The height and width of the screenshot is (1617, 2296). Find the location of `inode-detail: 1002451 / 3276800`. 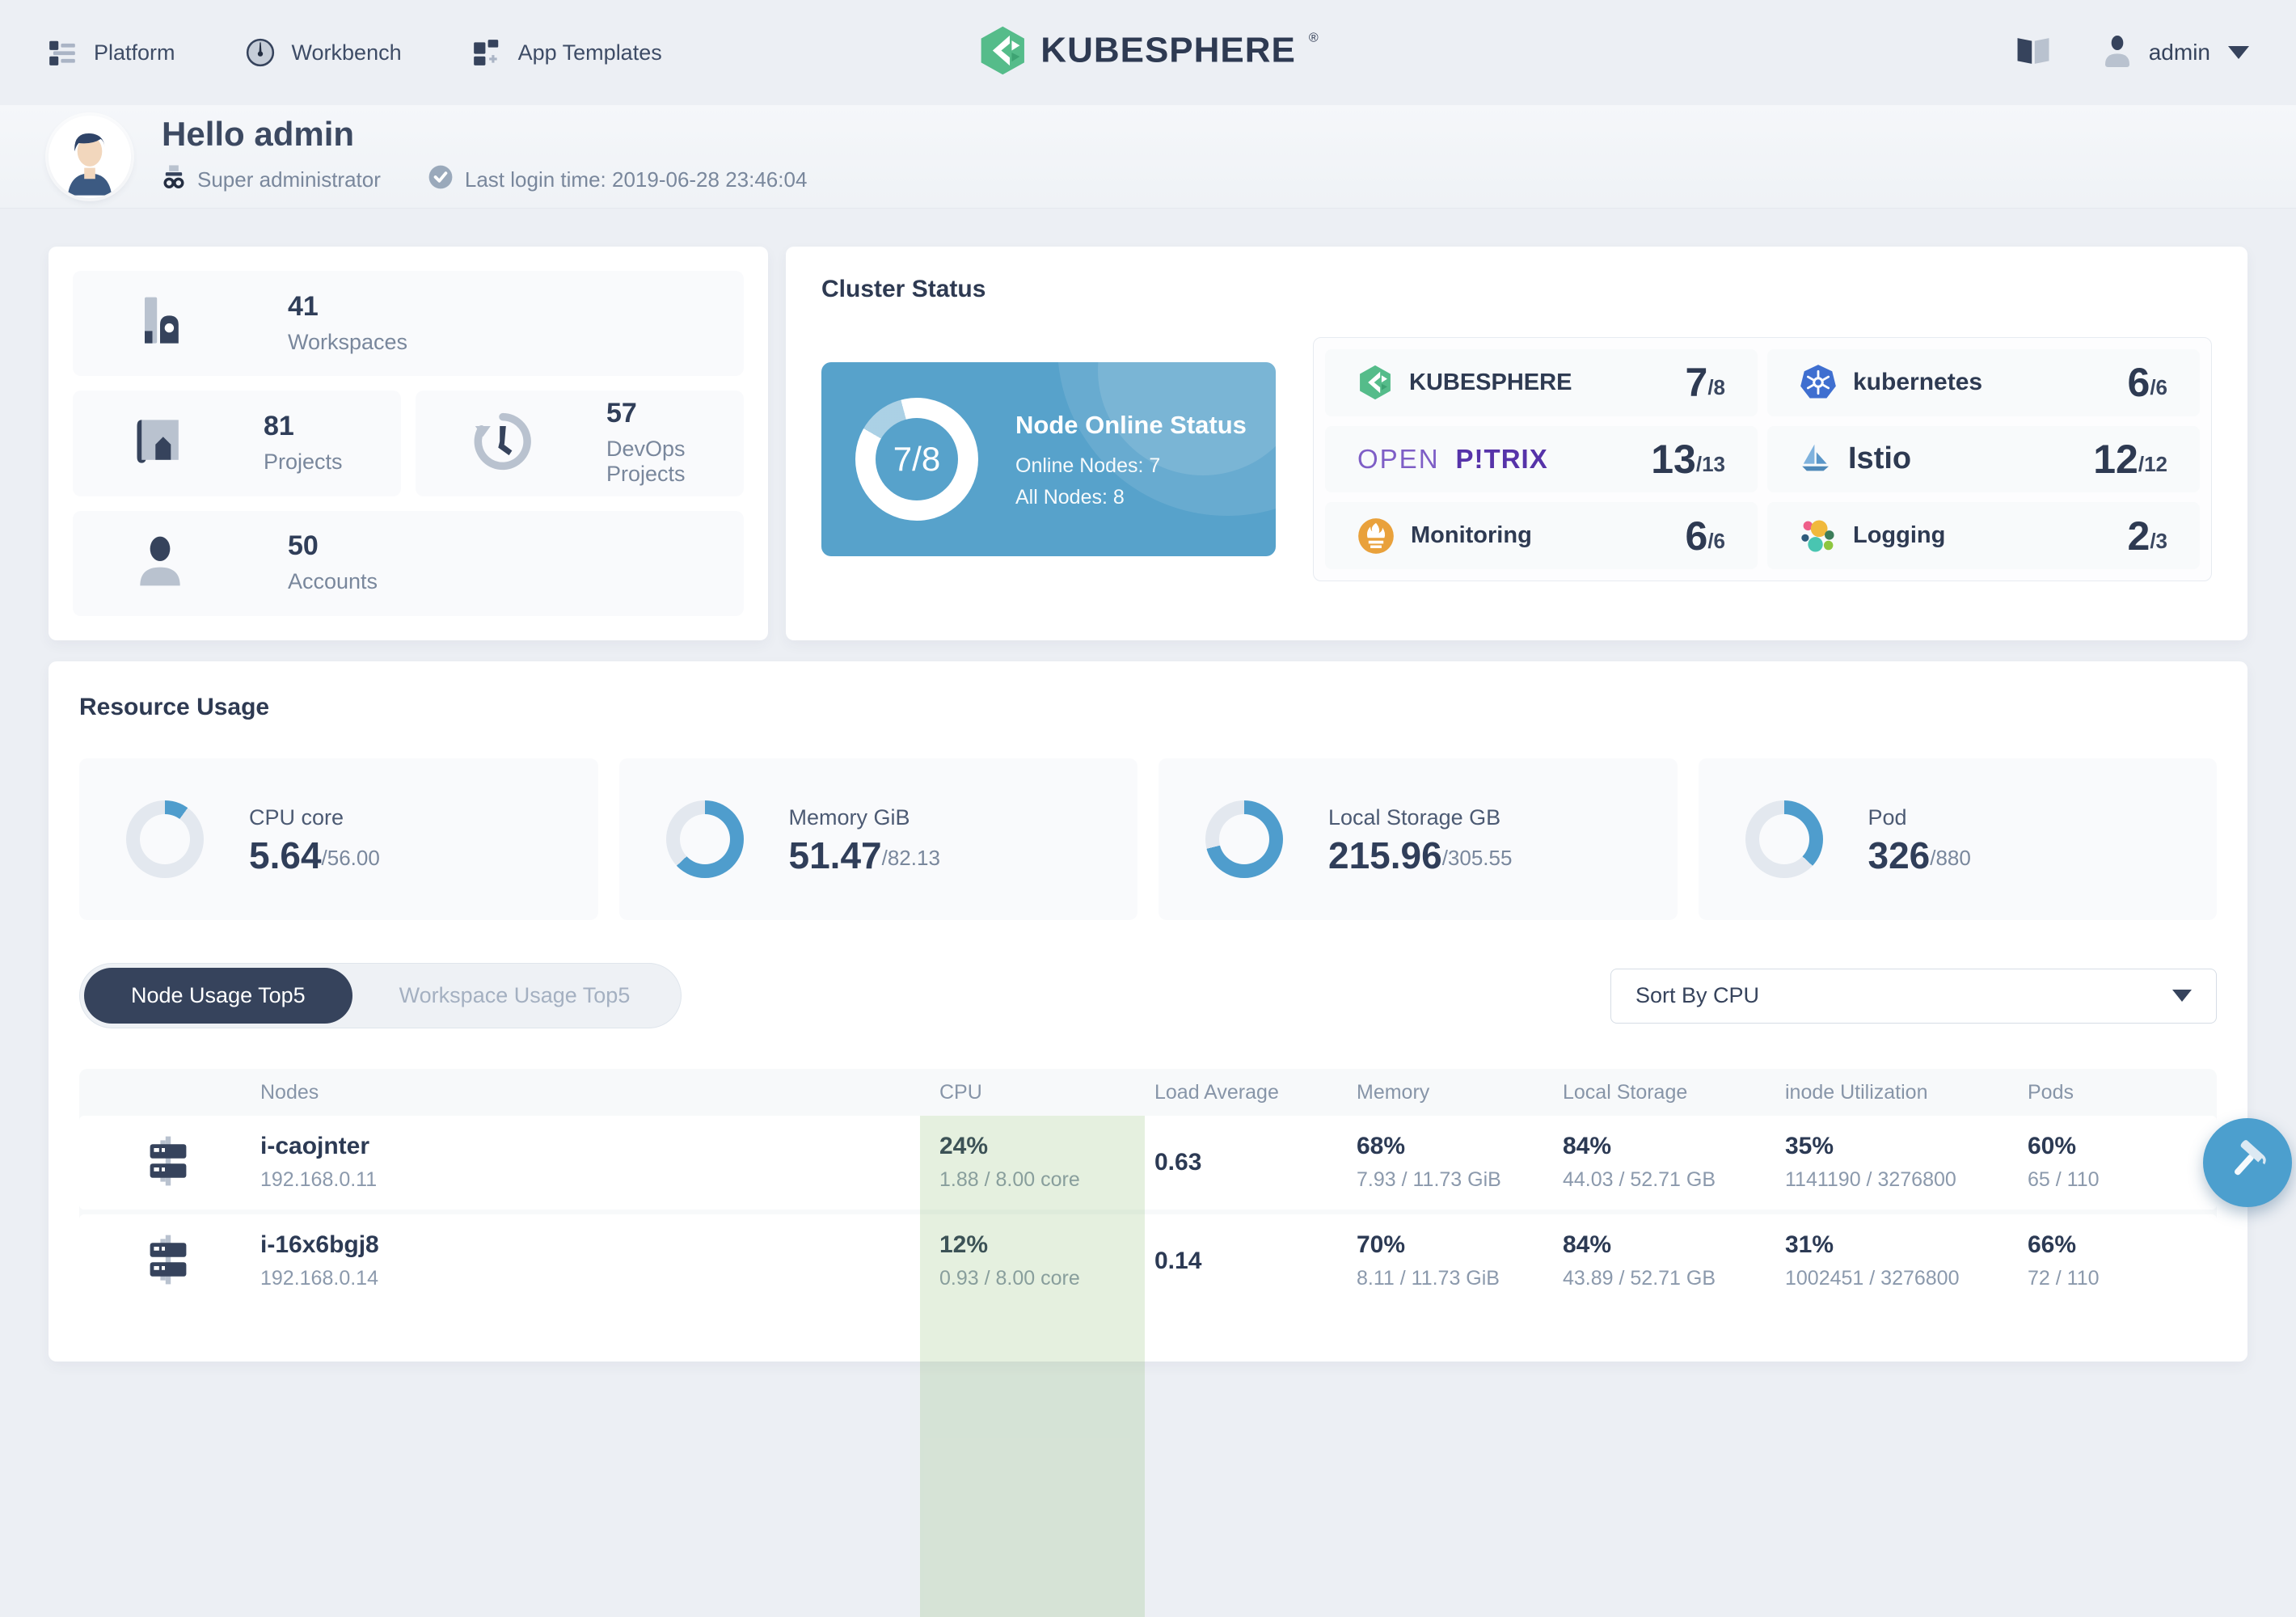

inode-detail: 1002451 / 3276800 is located at coordinates (1873, 1278).